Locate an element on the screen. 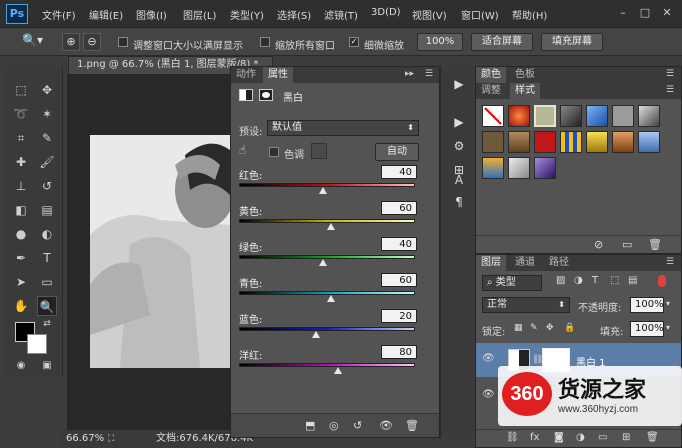 This screenshot has height=448, width=682. blur-tool-icon: ● is located at coordinates (21, 234).